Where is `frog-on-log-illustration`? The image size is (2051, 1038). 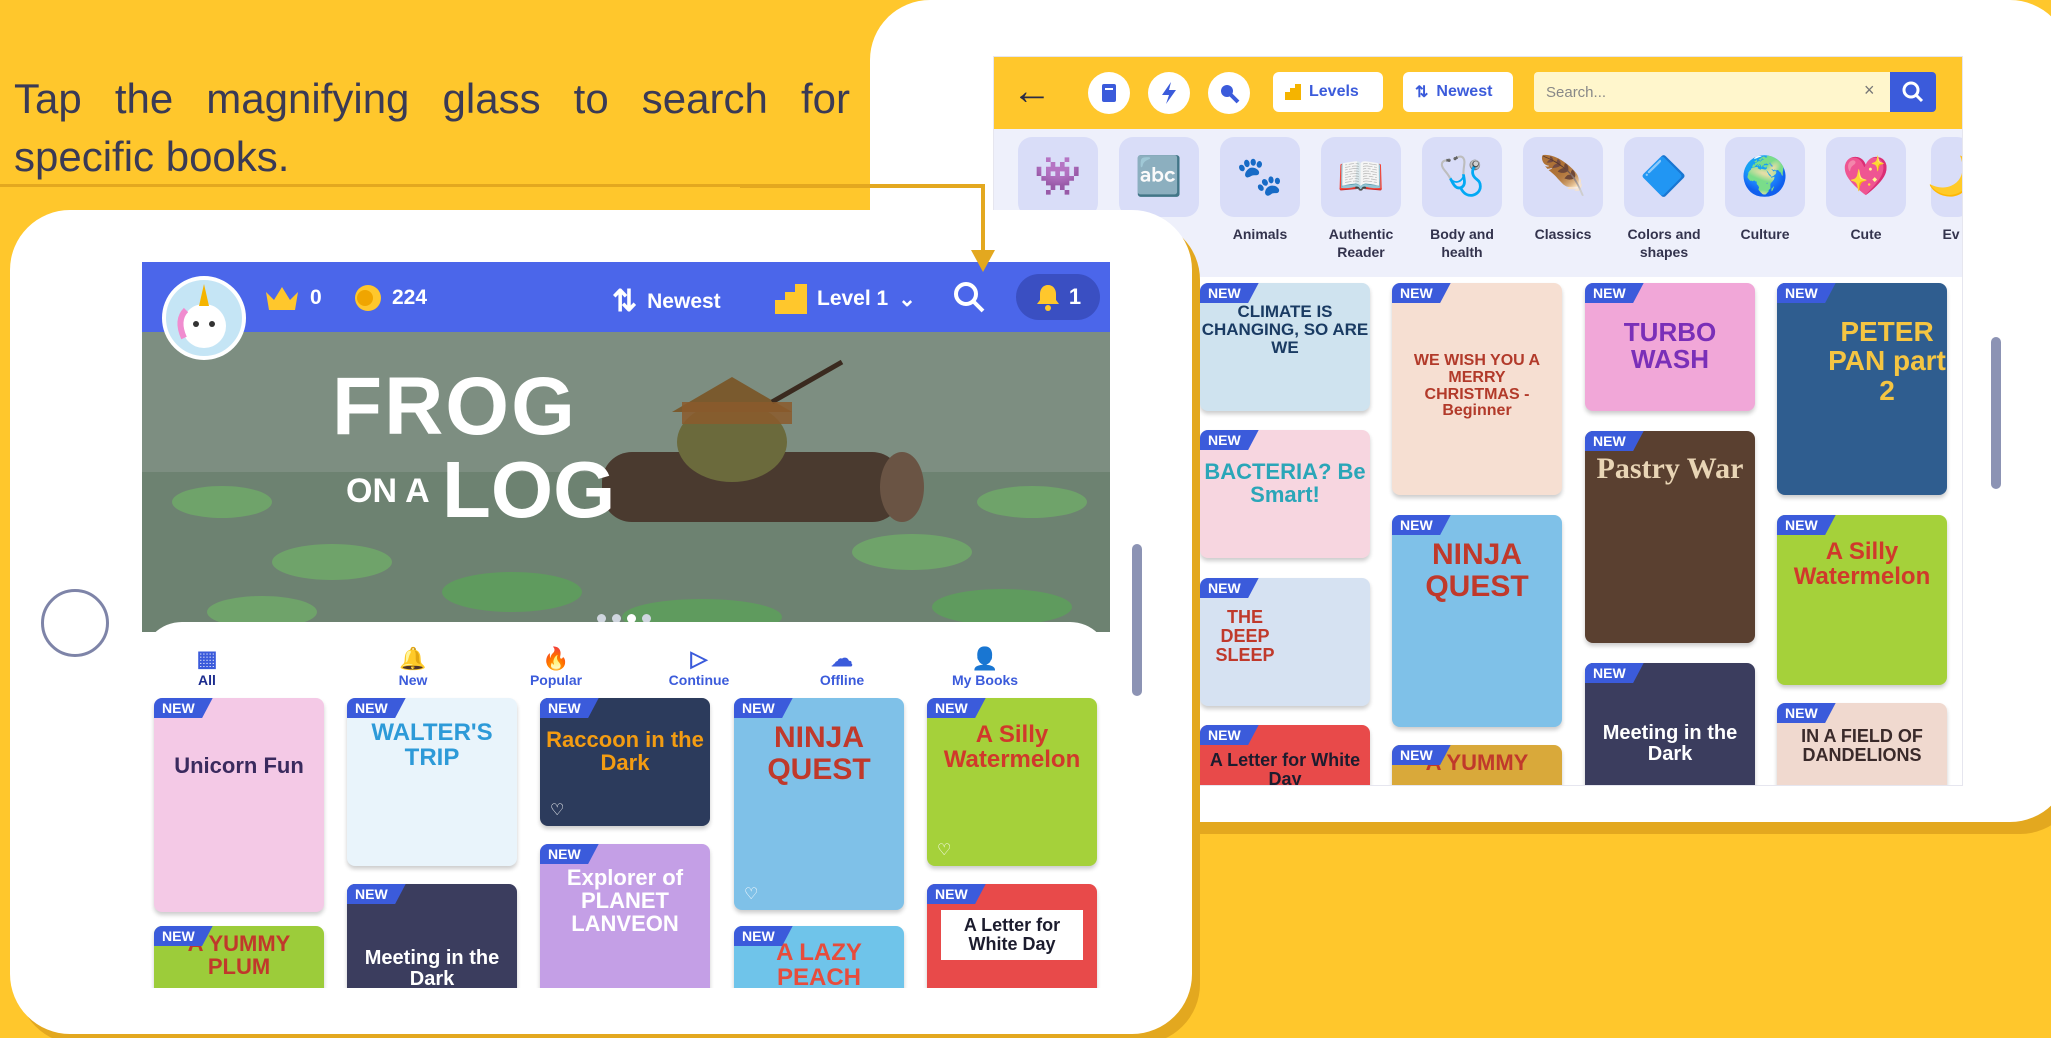 frog-on-log-illustration is located at coordinates (626, 482).